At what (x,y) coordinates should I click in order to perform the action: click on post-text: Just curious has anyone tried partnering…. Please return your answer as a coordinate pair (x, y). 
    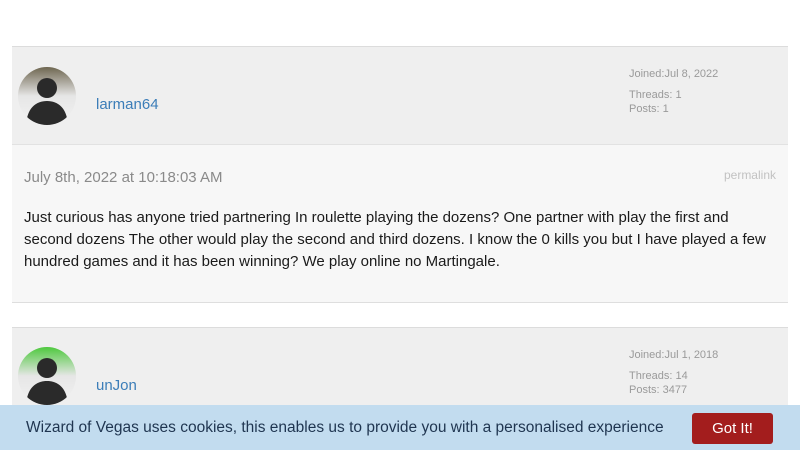
    Looking at the image, I should click on (395, 239).